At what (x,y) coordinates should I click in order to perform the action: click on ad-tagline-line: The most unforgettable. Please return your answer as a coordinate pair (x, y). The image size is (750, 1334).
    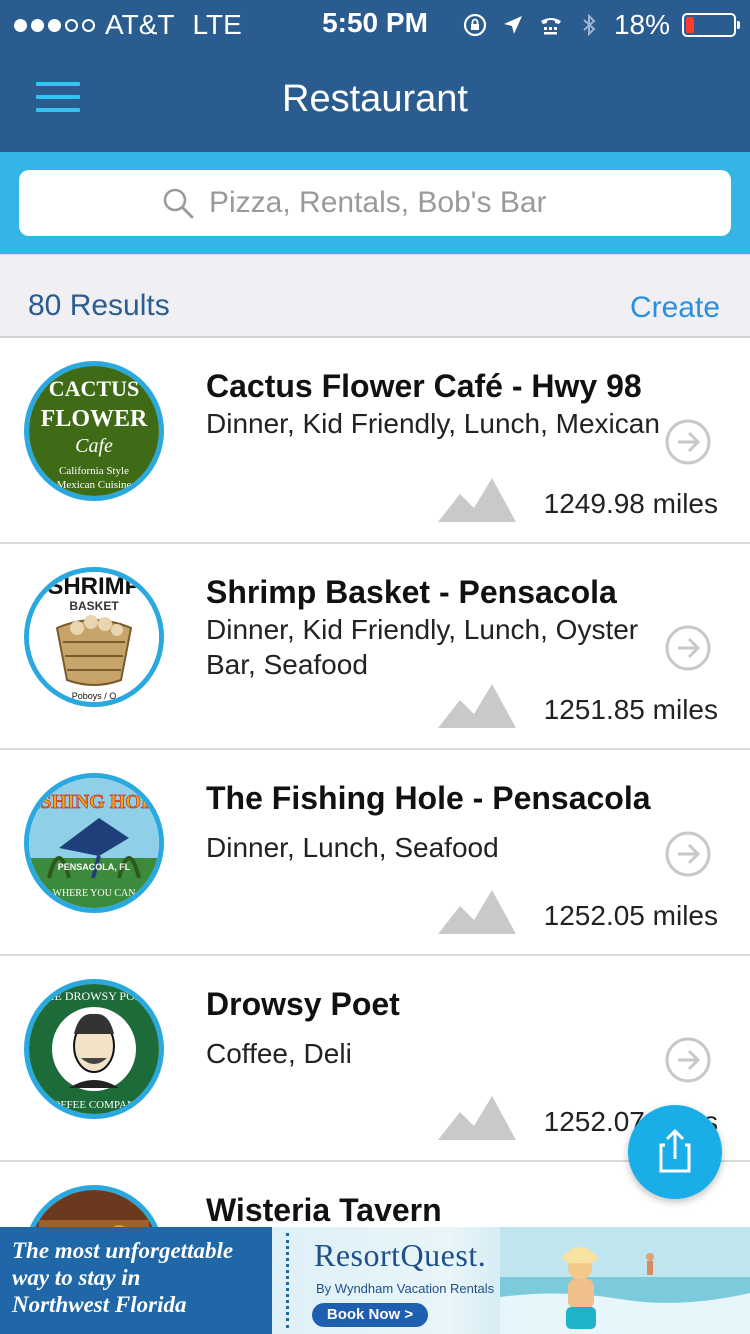
    Looking at the image, I should click on (123, 1250).